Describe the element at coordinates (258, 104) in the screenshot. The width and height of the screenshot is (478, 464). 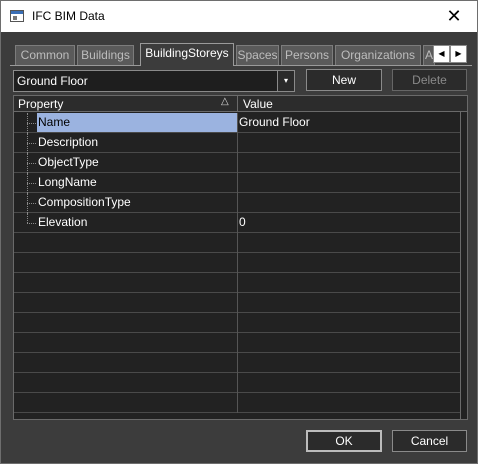
I see `value-column-header: Value` at that location.